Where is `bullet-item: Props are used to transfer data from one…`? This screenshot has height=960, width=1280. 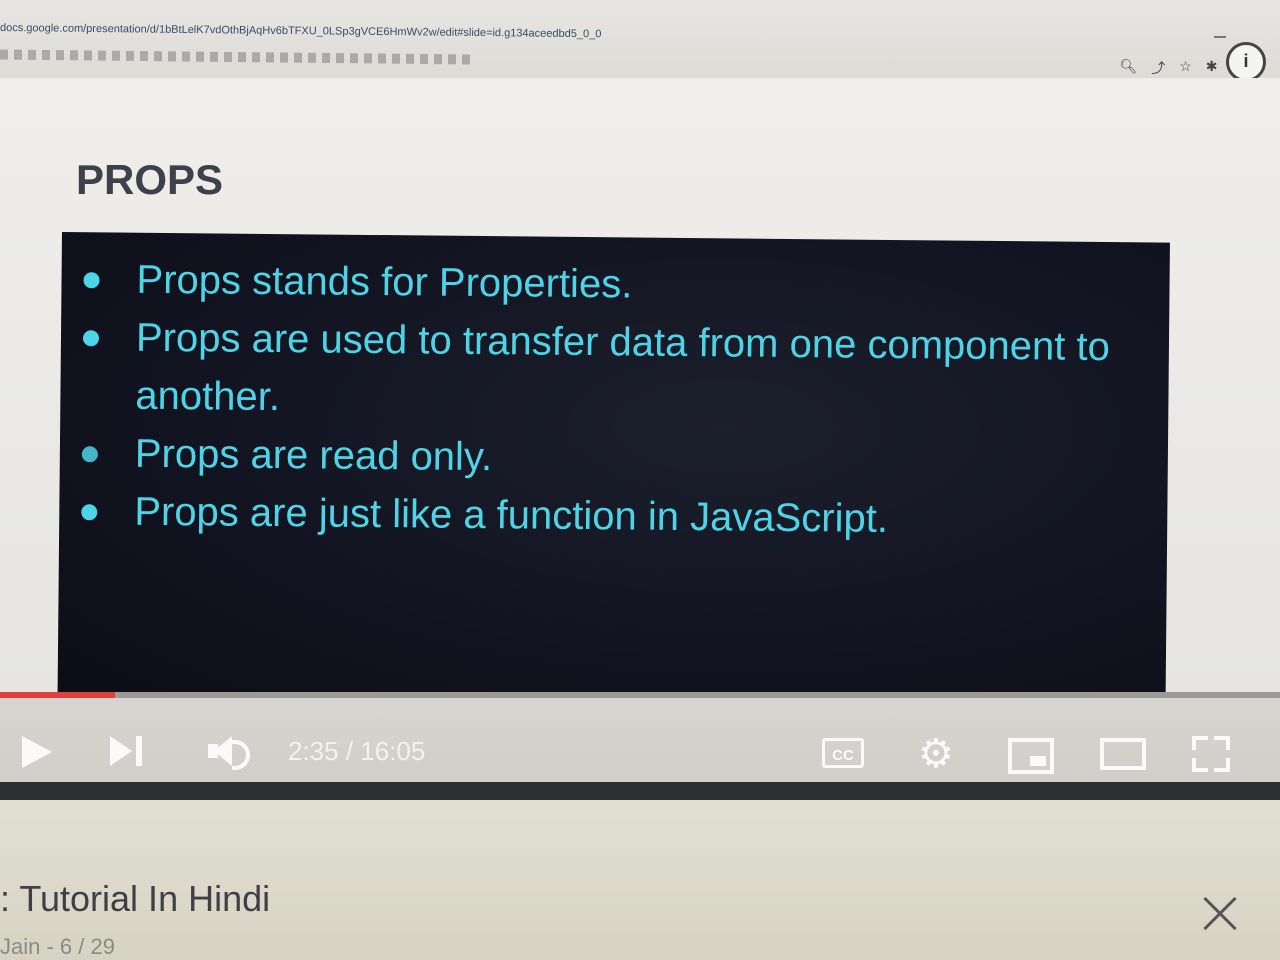
bullet-item: Props are used to transfer data from one… is located at coordinates (614, 371).